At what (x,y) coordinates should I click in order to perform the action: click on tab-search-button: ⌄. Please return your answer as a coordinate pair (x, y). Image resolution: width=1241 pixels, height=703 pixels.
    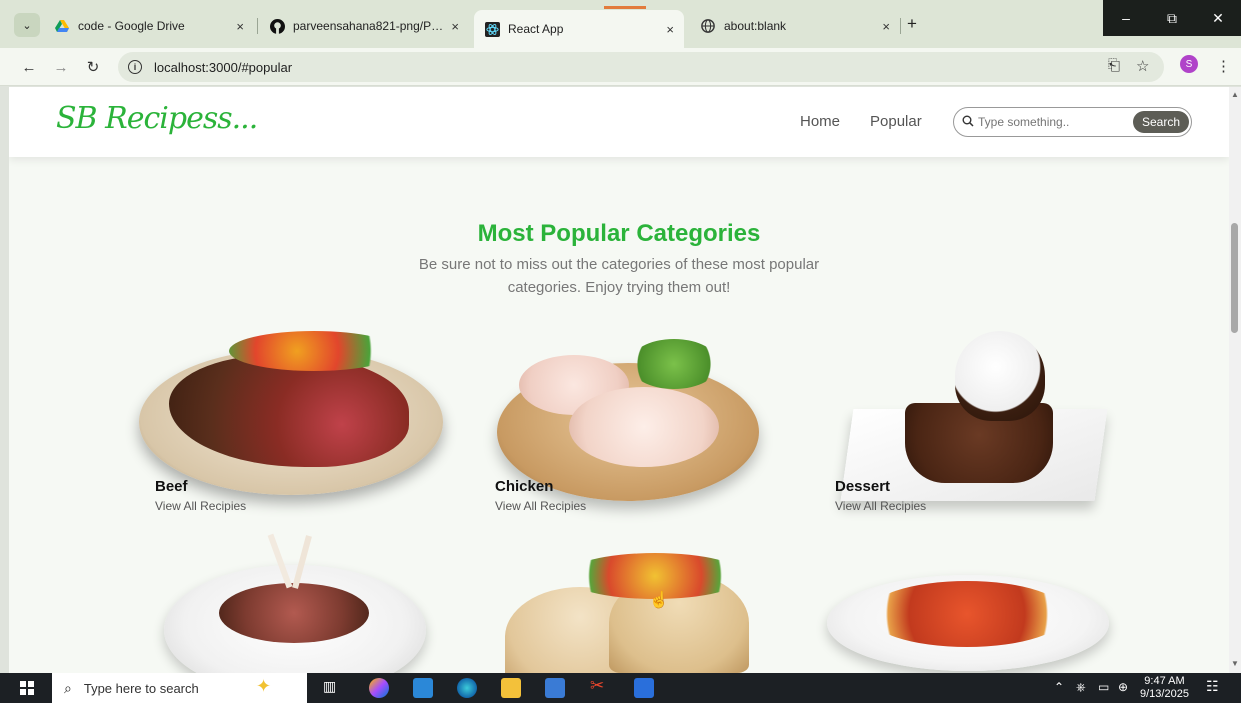
    Looking at the image, I should click on (27, 25).